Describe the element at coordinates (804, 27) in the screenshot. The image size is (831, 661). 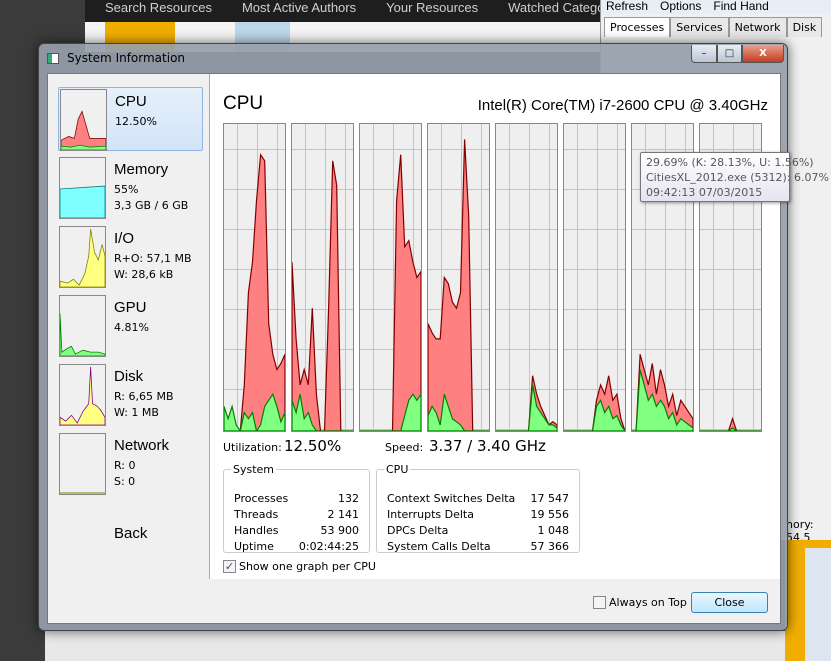
I see `tab-disk: Disk` at that location.